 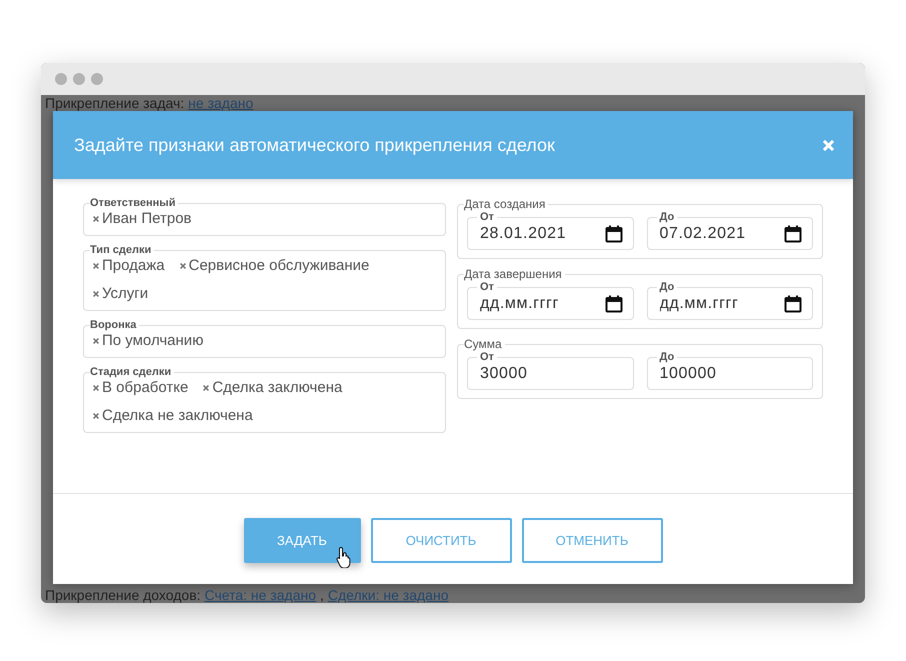 What do you see at coordinates (344, 557) in the screenshot?
I see `hand-cursor-icon` at bounding box center [344, 557].